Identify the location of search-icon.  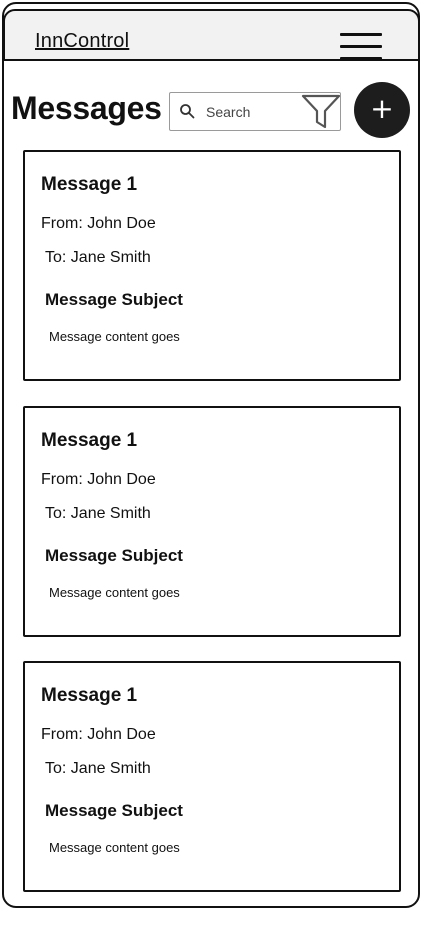
(187, 111).